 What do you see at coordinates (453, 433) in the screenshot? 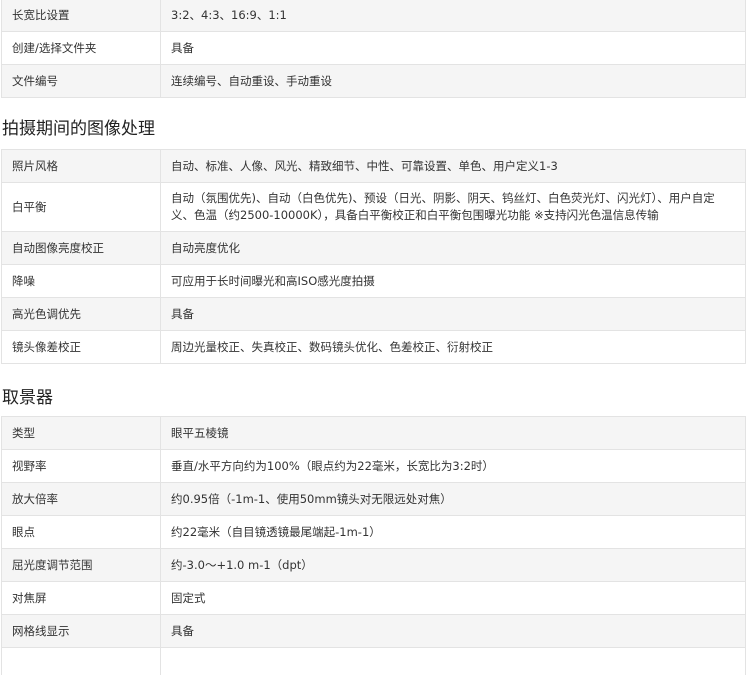
I see `spec-value: 眼平五棱镜` at bounding box center [453, 433].